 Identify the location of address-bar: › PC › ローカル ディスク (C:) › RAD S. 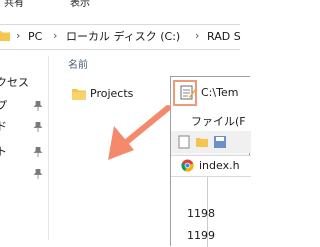
(120, 37).